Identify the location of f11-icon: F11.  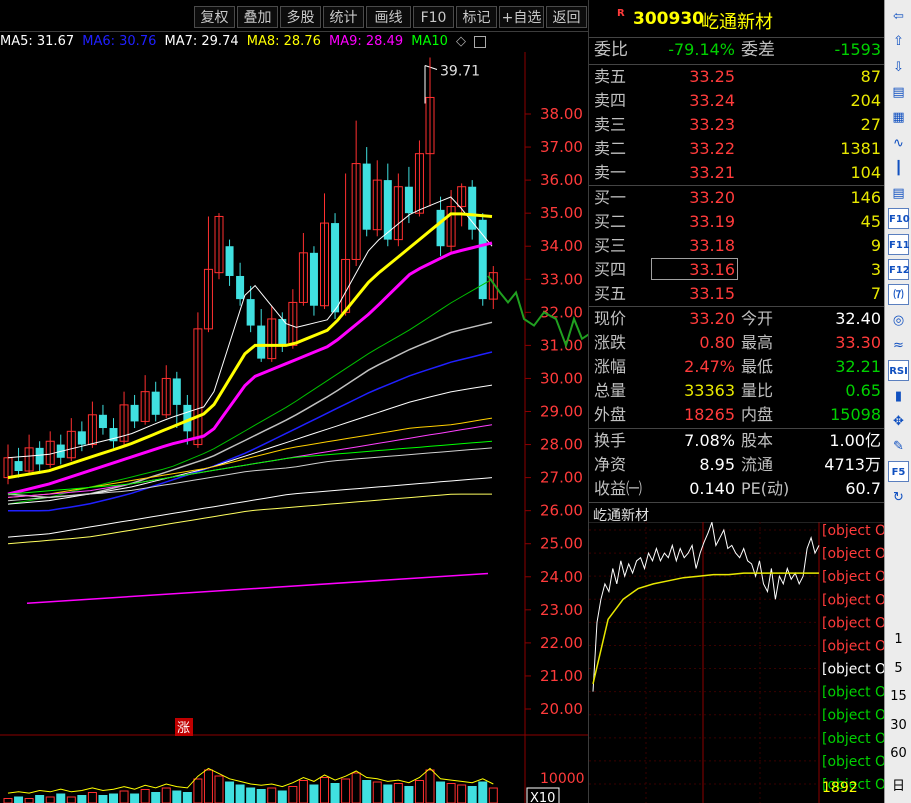
(899, 244).